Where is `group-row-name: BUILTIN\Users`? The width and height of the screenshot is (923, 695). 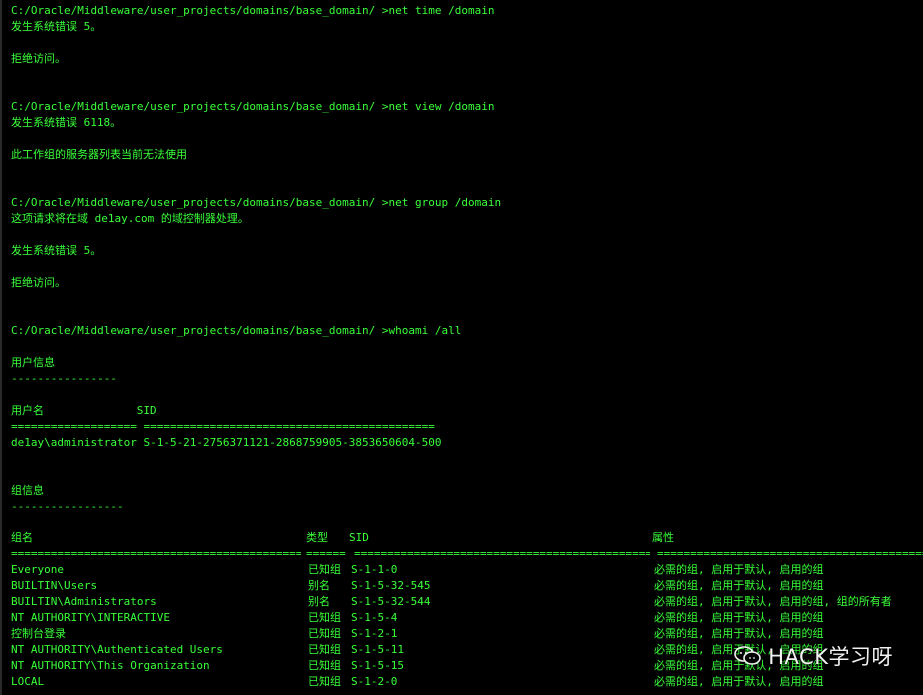
group-row-name: BUILTIN\Users is located at coordinates (54, 585).